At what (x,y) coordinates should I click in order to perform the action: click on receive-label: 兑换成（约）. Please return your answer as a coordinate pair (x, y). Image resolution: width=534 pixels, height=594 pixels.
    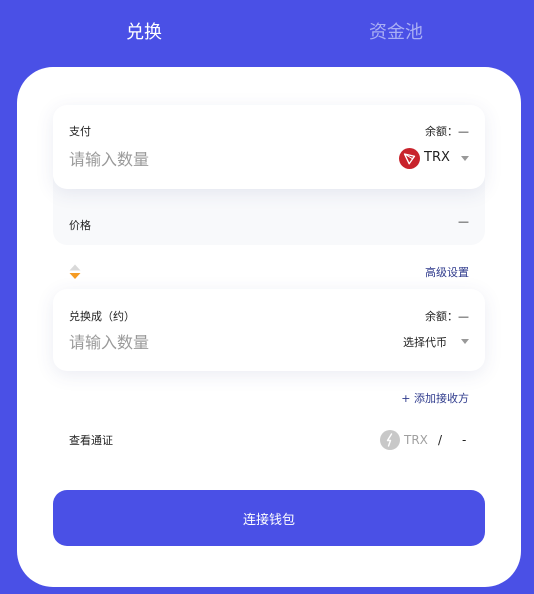
    Looking at the image, I should click on (102, 316).